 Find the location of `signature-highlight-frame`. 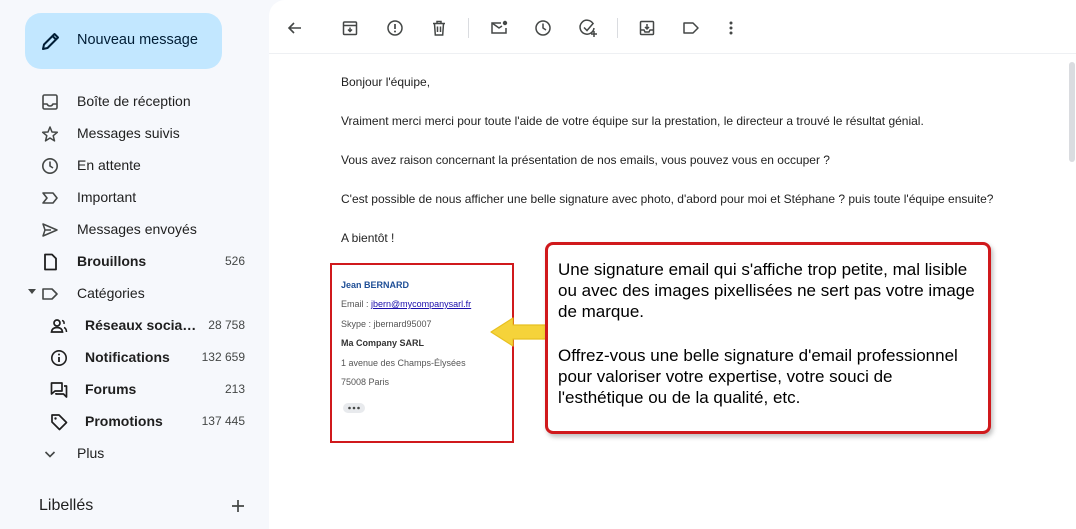

signature-highlight-frame is located at coordinates (422, 353).